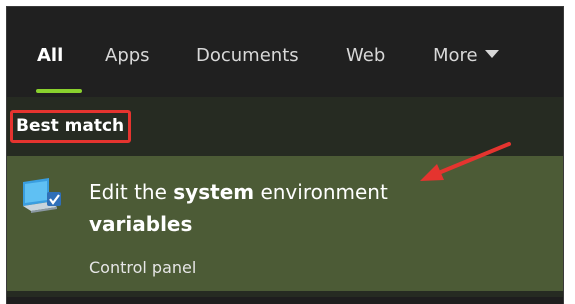  What do you see at coordinates (269, 208) in the screenshot?
I see `result-title: Edit the system environment variables` at bounding box center [269, 208].